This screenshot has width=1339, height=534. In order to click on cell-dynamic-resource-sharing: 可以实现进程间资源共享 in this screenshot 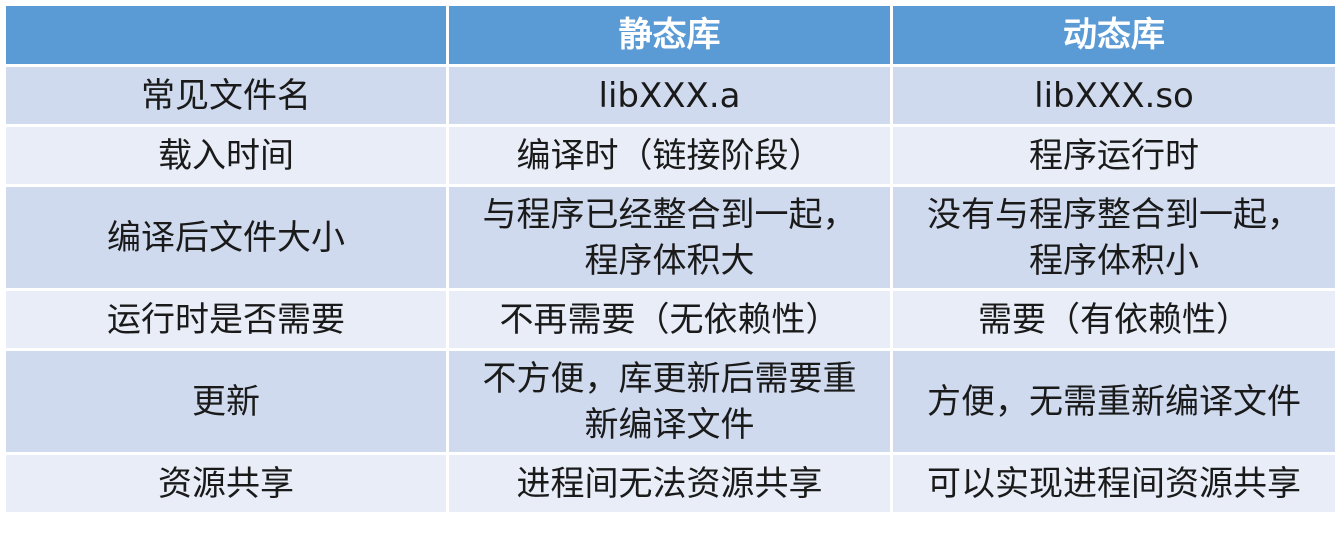, I will do `click(1114, 483)`.